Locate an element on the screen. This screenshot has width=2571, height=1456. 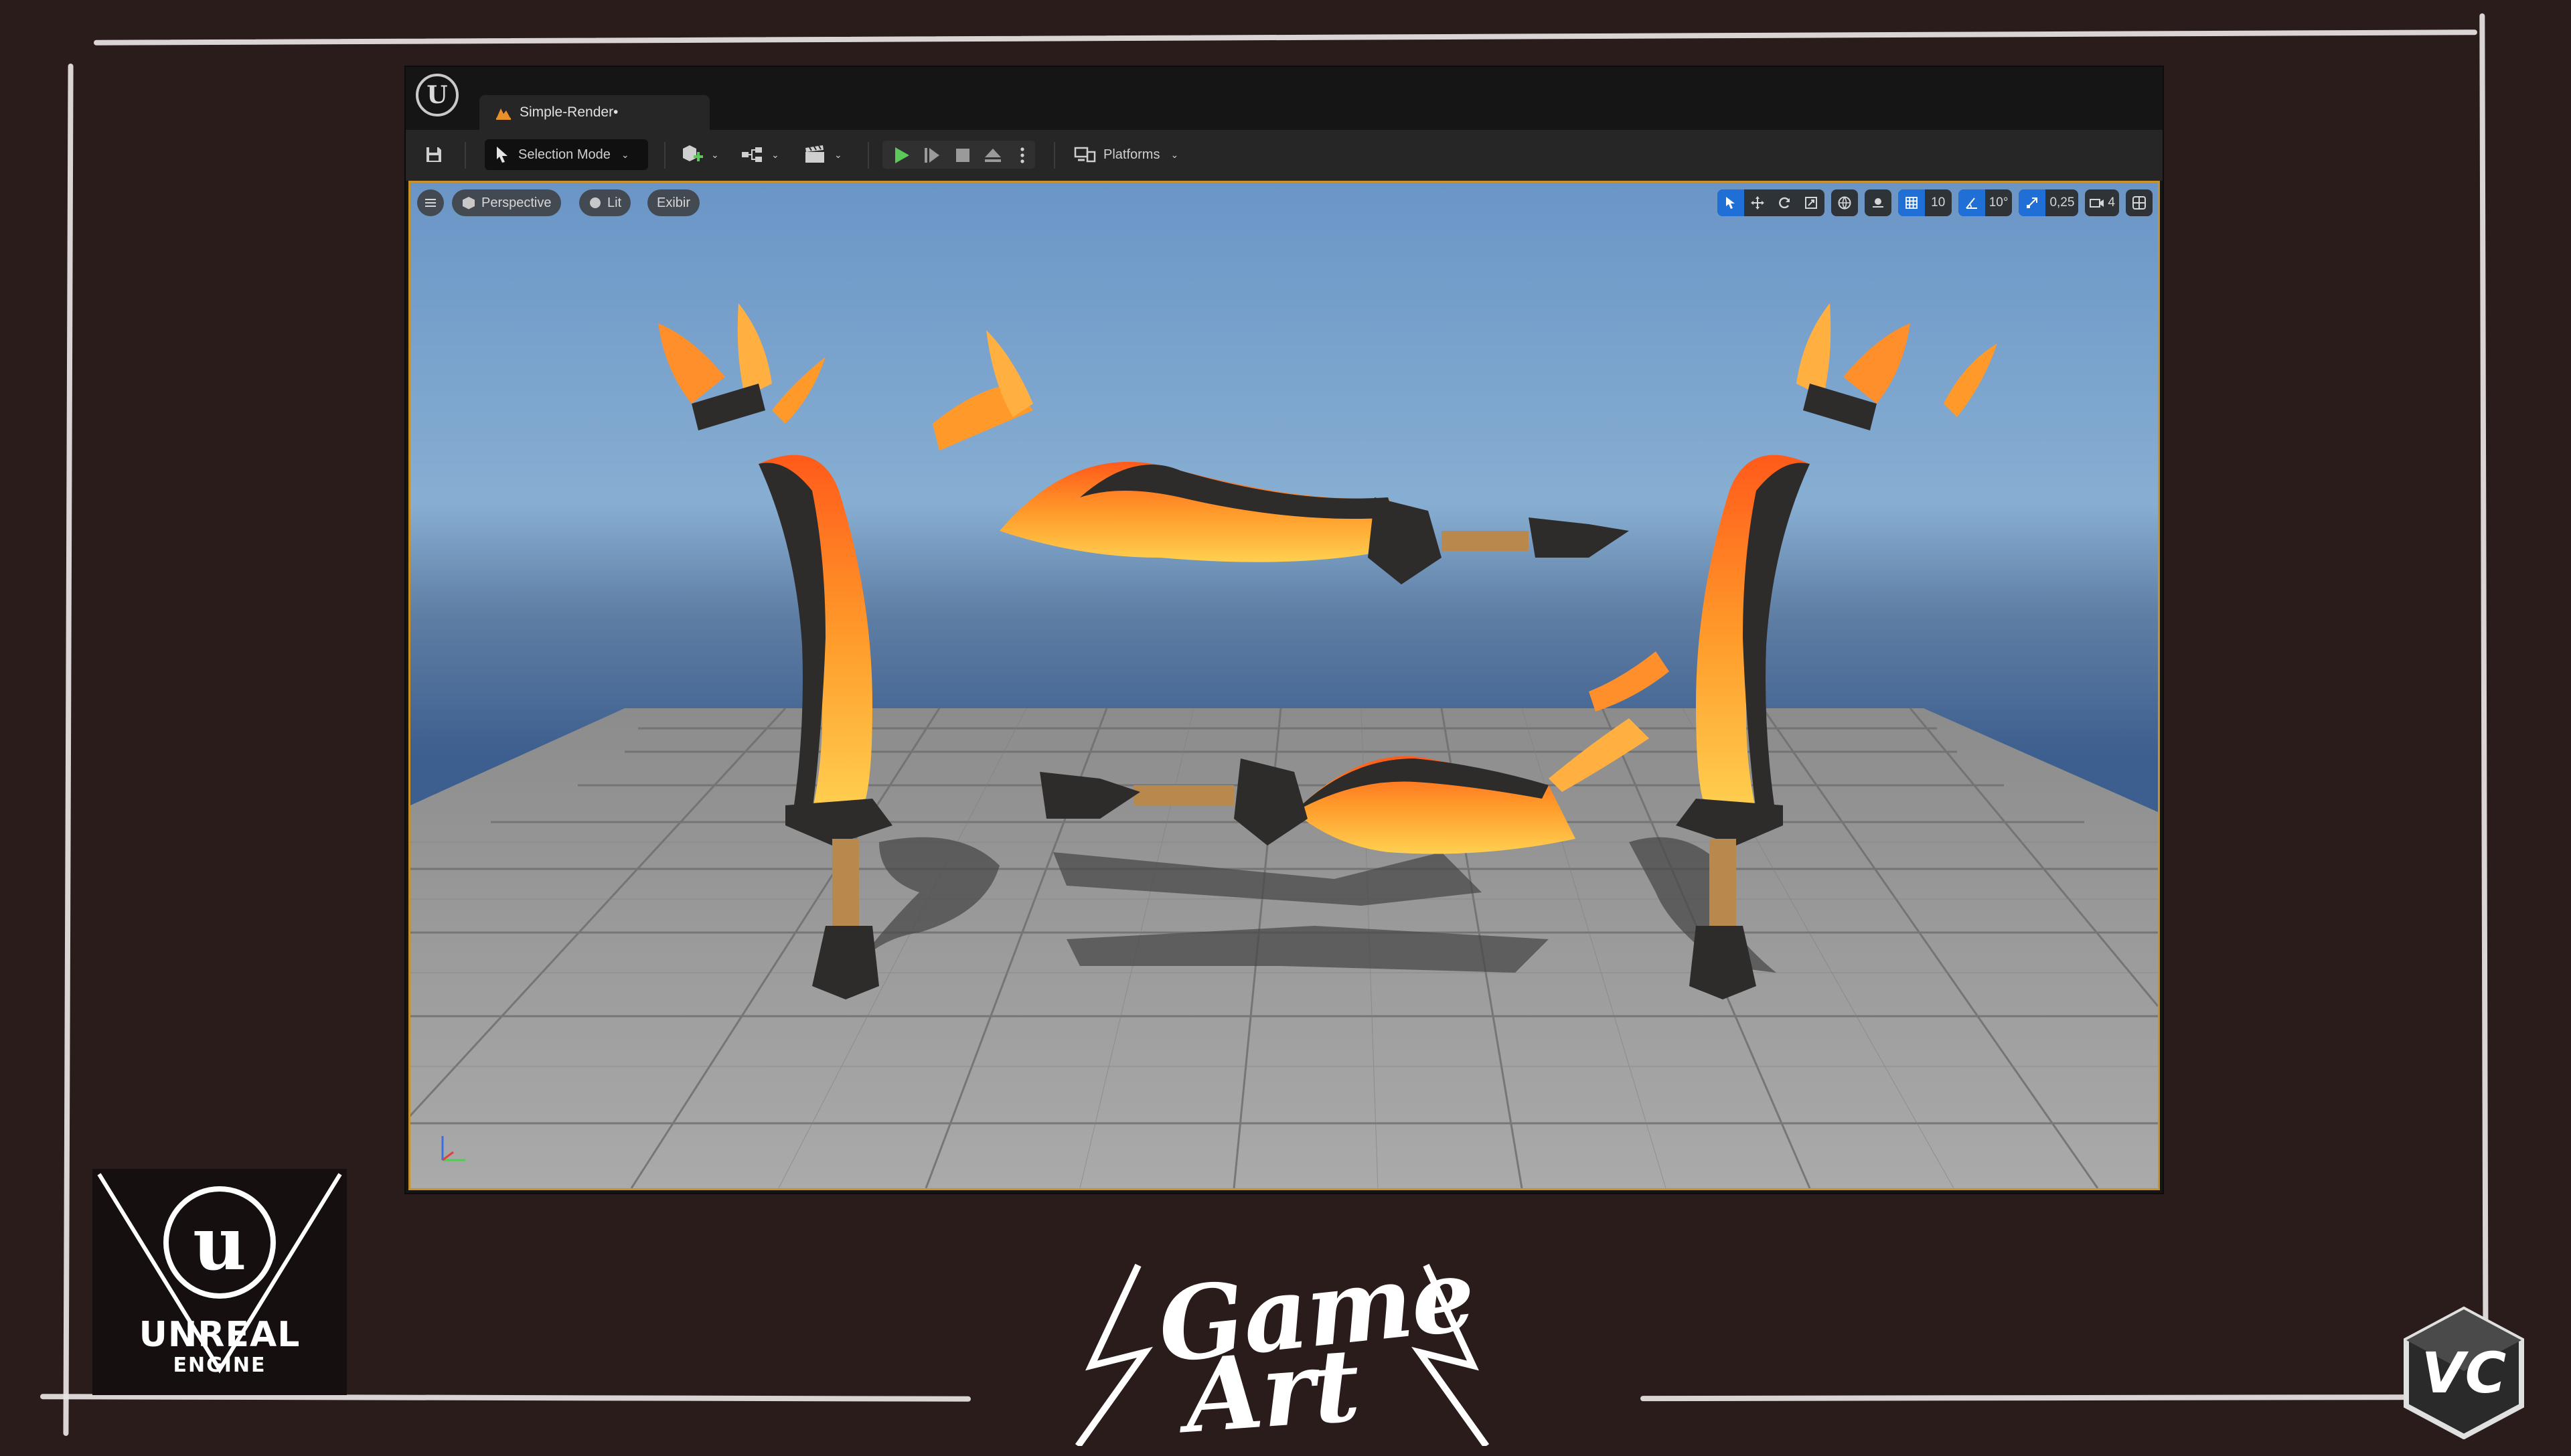
scale-icon is located at coordinates (1810, 203).